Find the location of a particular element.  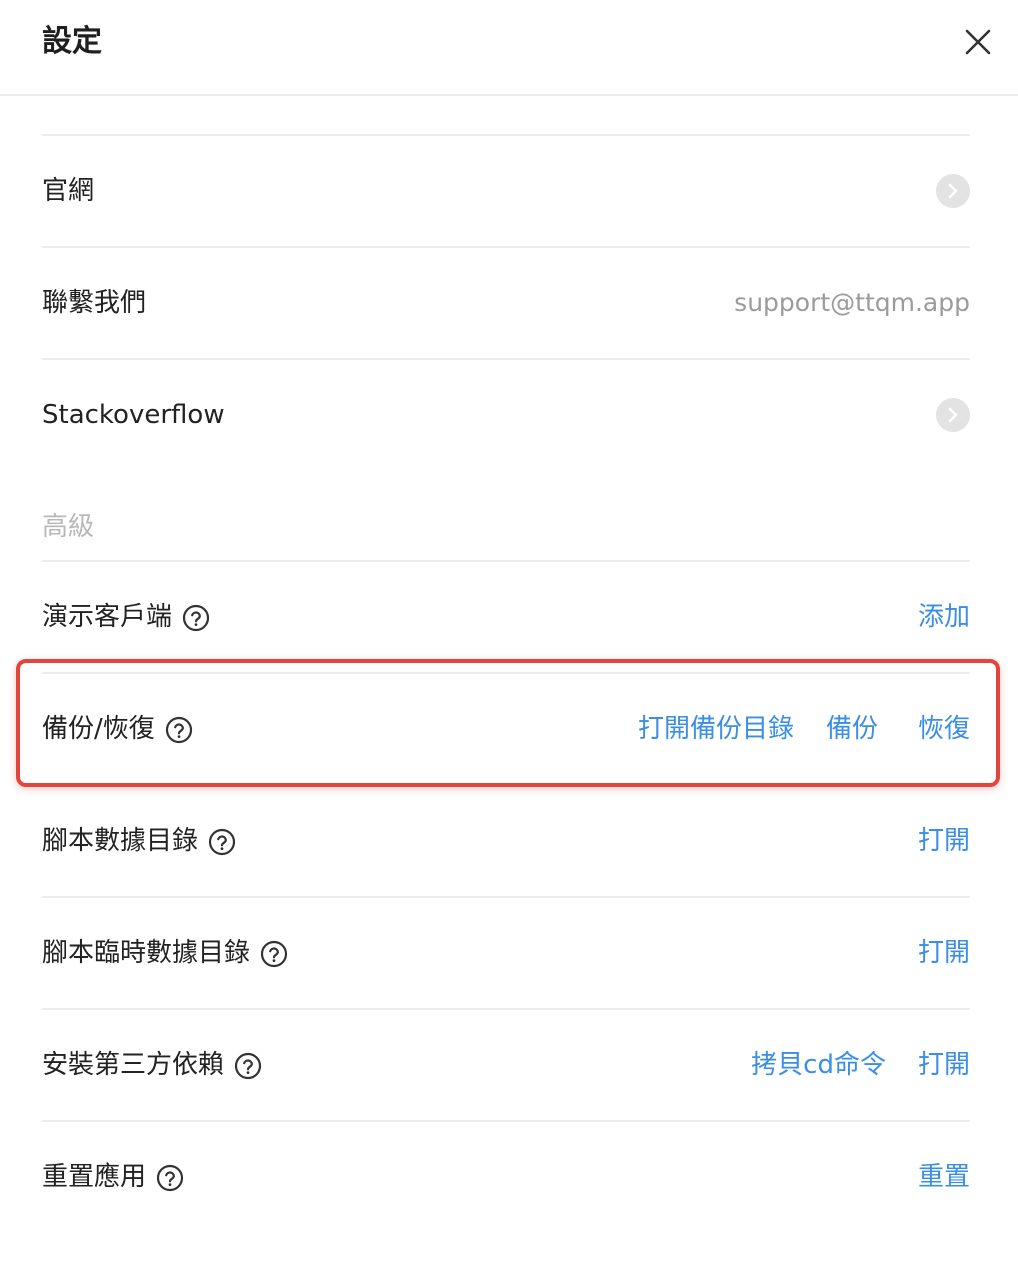

row-label: 安裝第三方依賴 is located at coordinates (152, 1065).